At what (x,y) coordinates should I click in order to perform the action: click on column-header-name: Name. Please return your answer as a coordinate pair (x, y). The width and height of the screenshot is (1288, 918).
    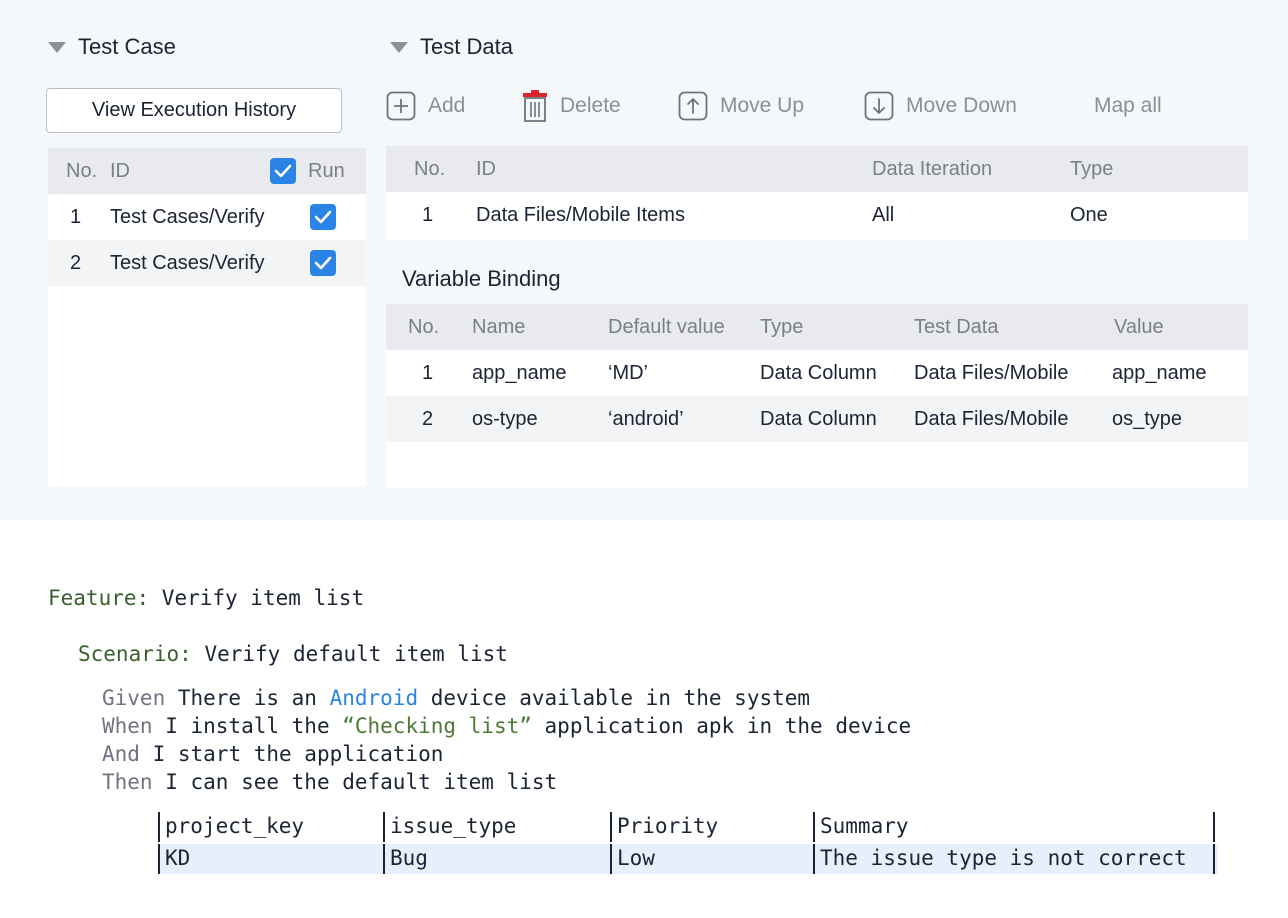
    Looking at the image, I should click on (499, 327).